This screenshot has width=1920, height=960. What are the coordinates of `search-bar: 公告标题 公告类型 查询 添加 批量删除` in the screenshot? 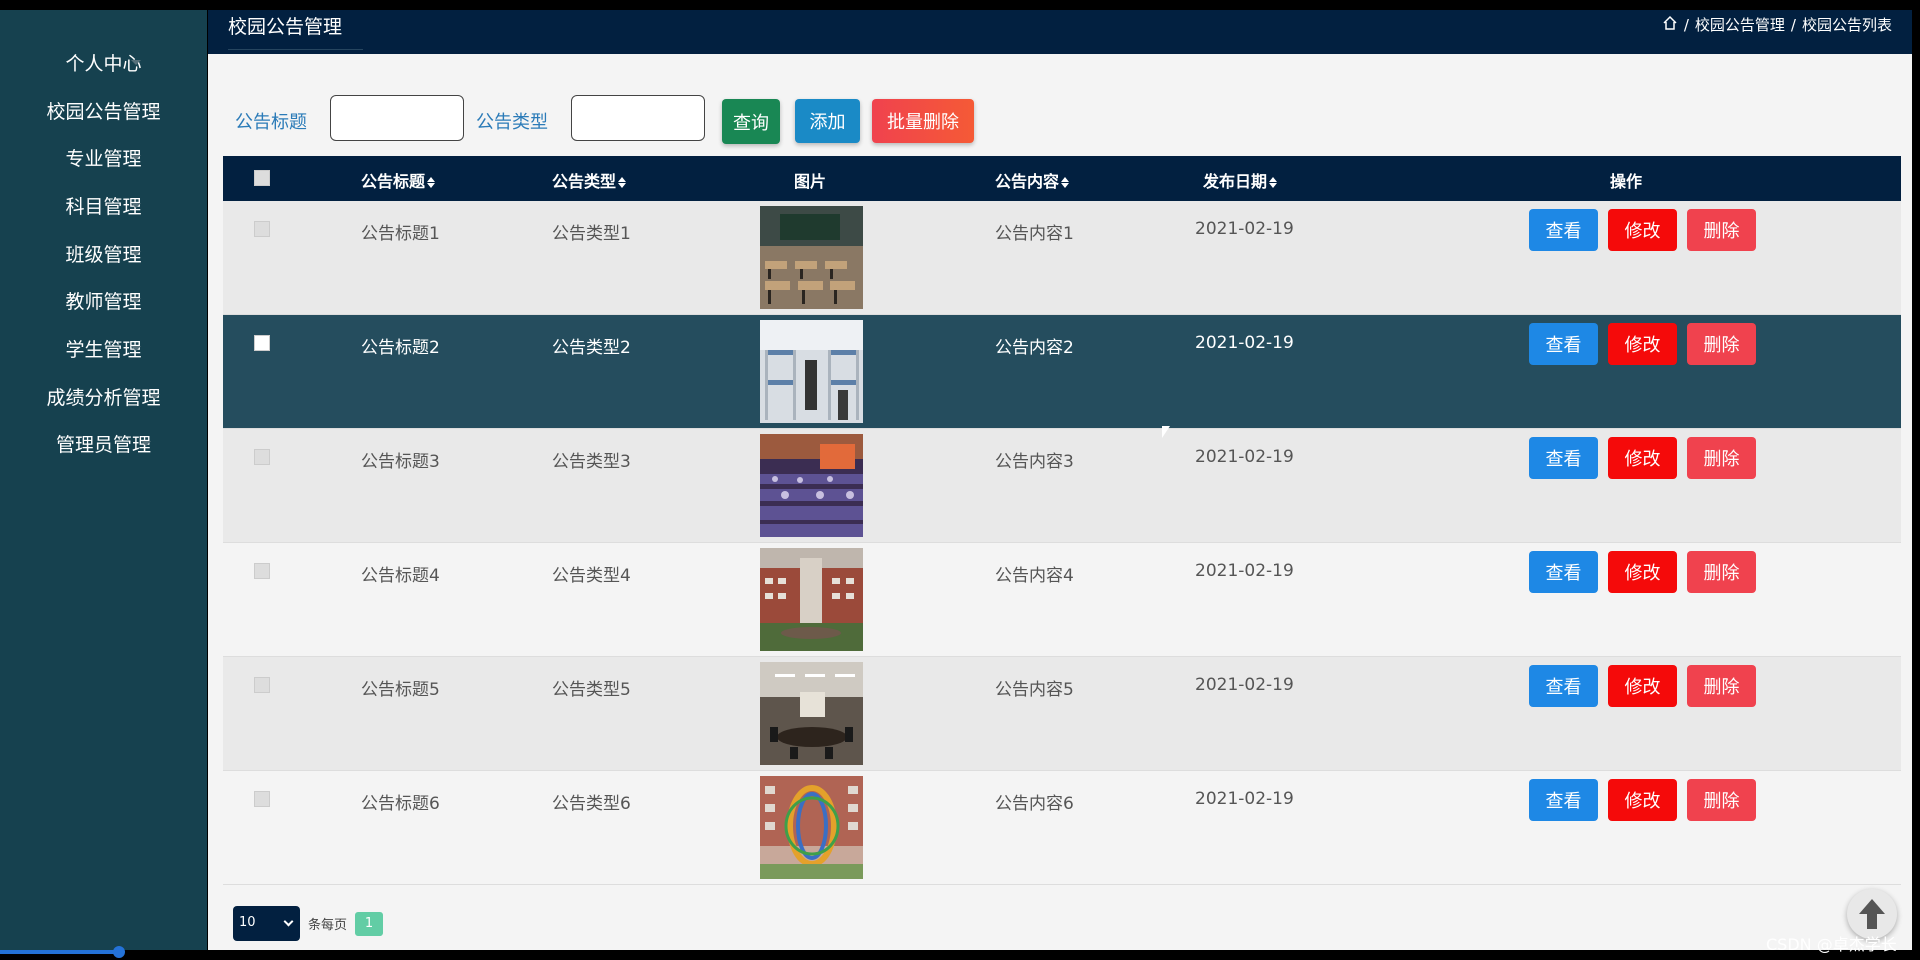 It's located at (1060, 106).